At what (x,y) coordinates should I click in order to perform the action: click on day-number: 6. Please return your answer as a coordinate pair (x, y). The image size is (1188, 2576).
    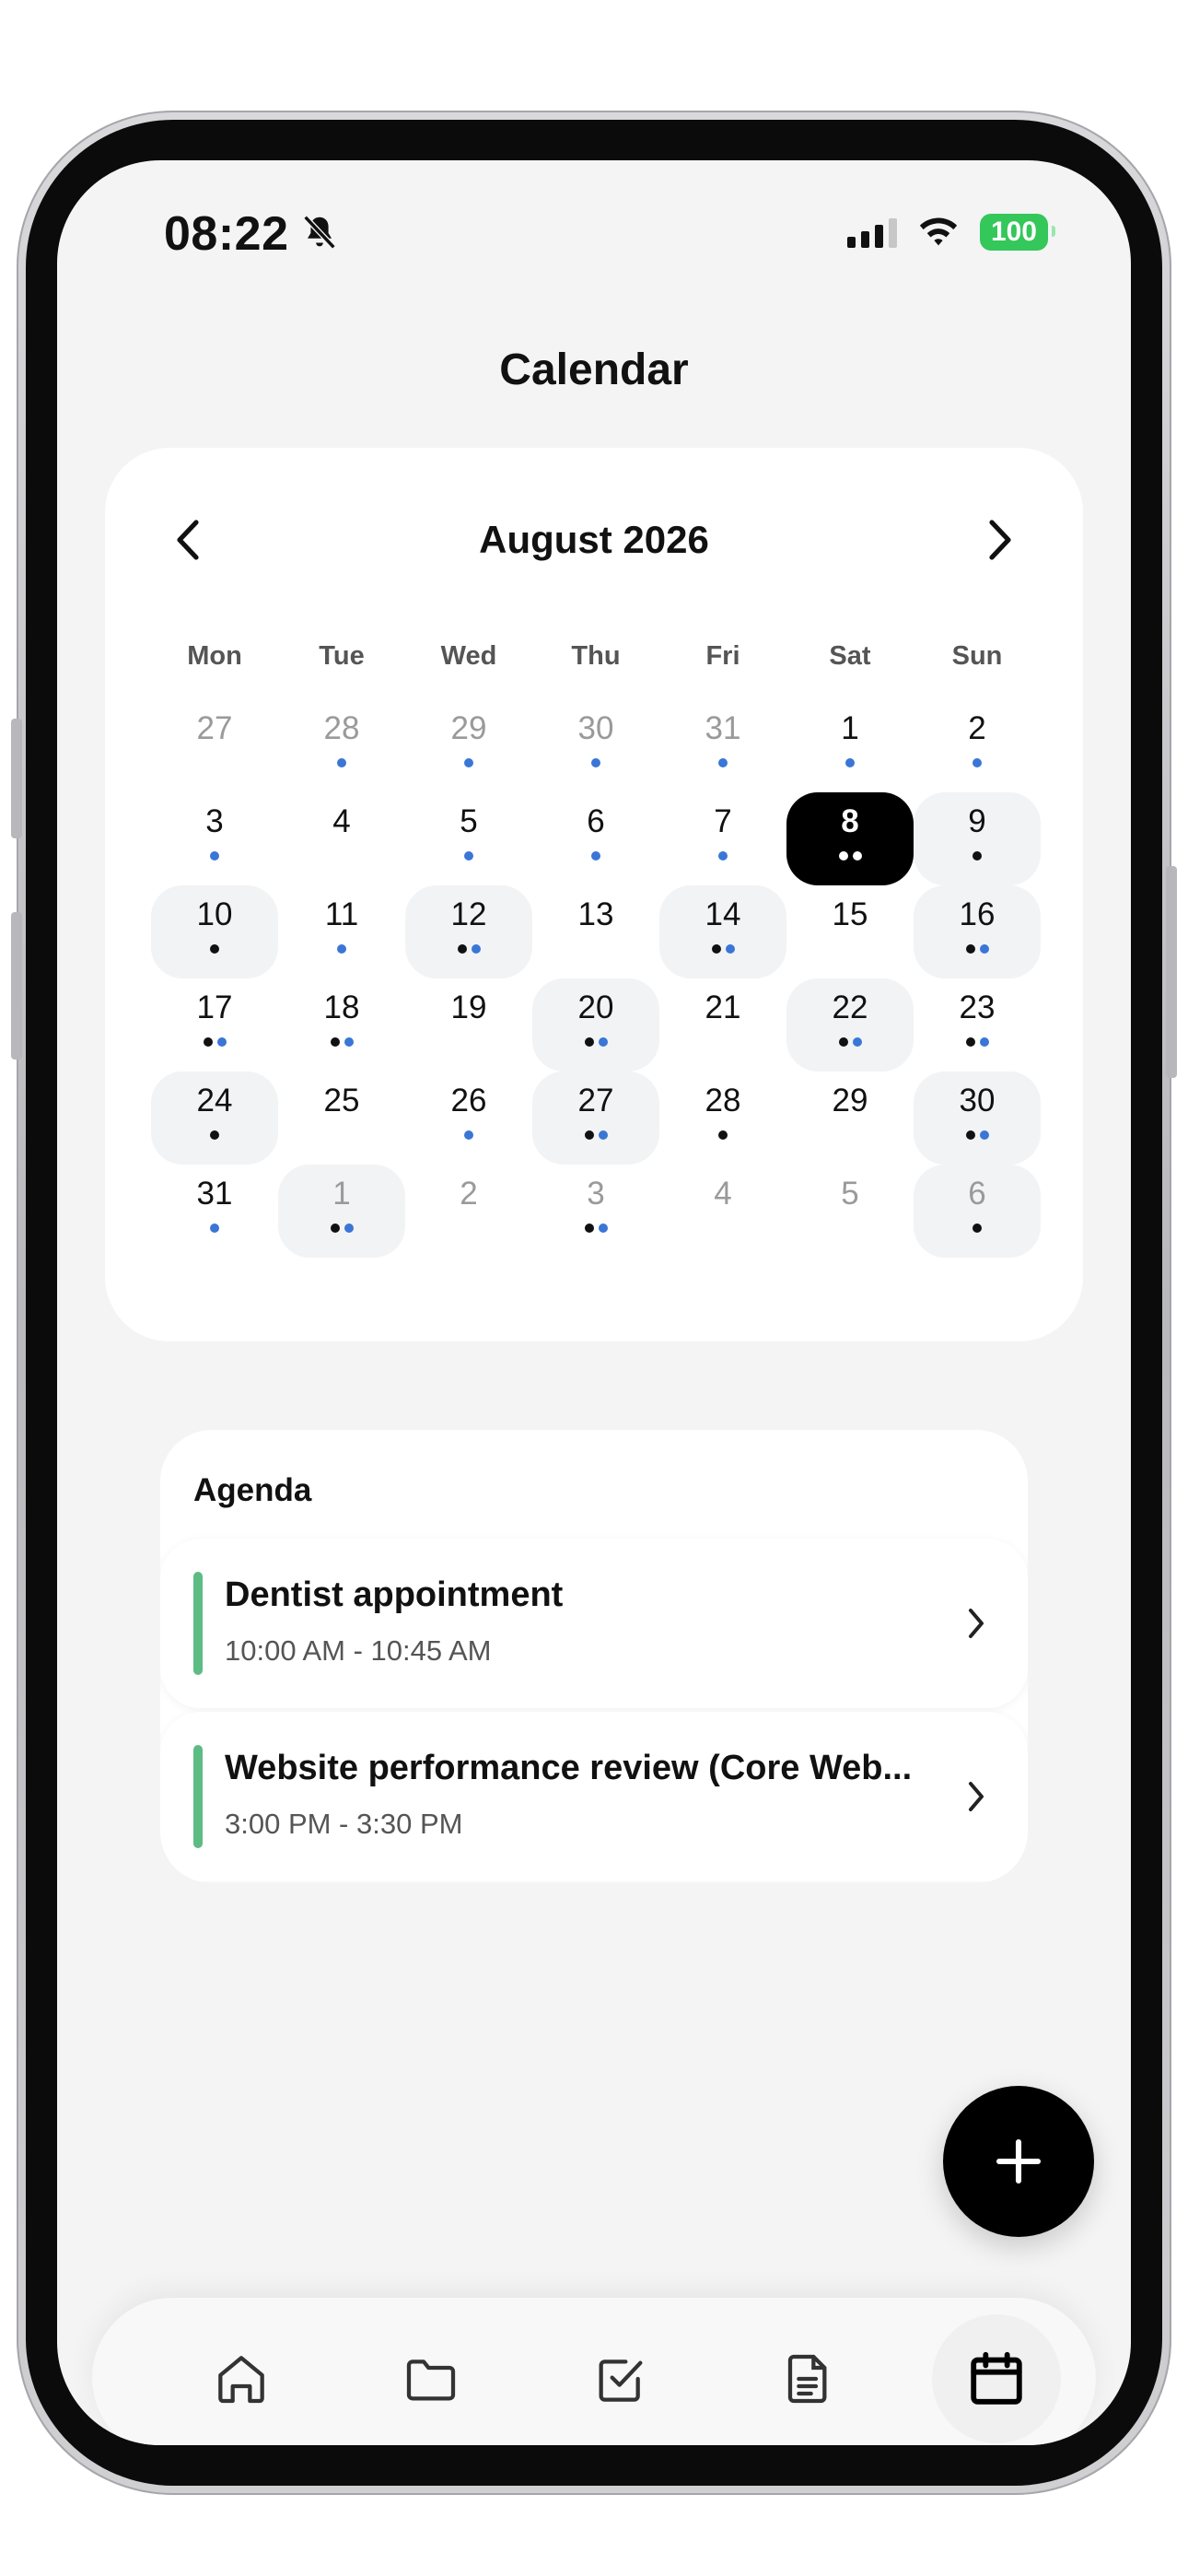
    Looking at the image, I should click on (596, 821).